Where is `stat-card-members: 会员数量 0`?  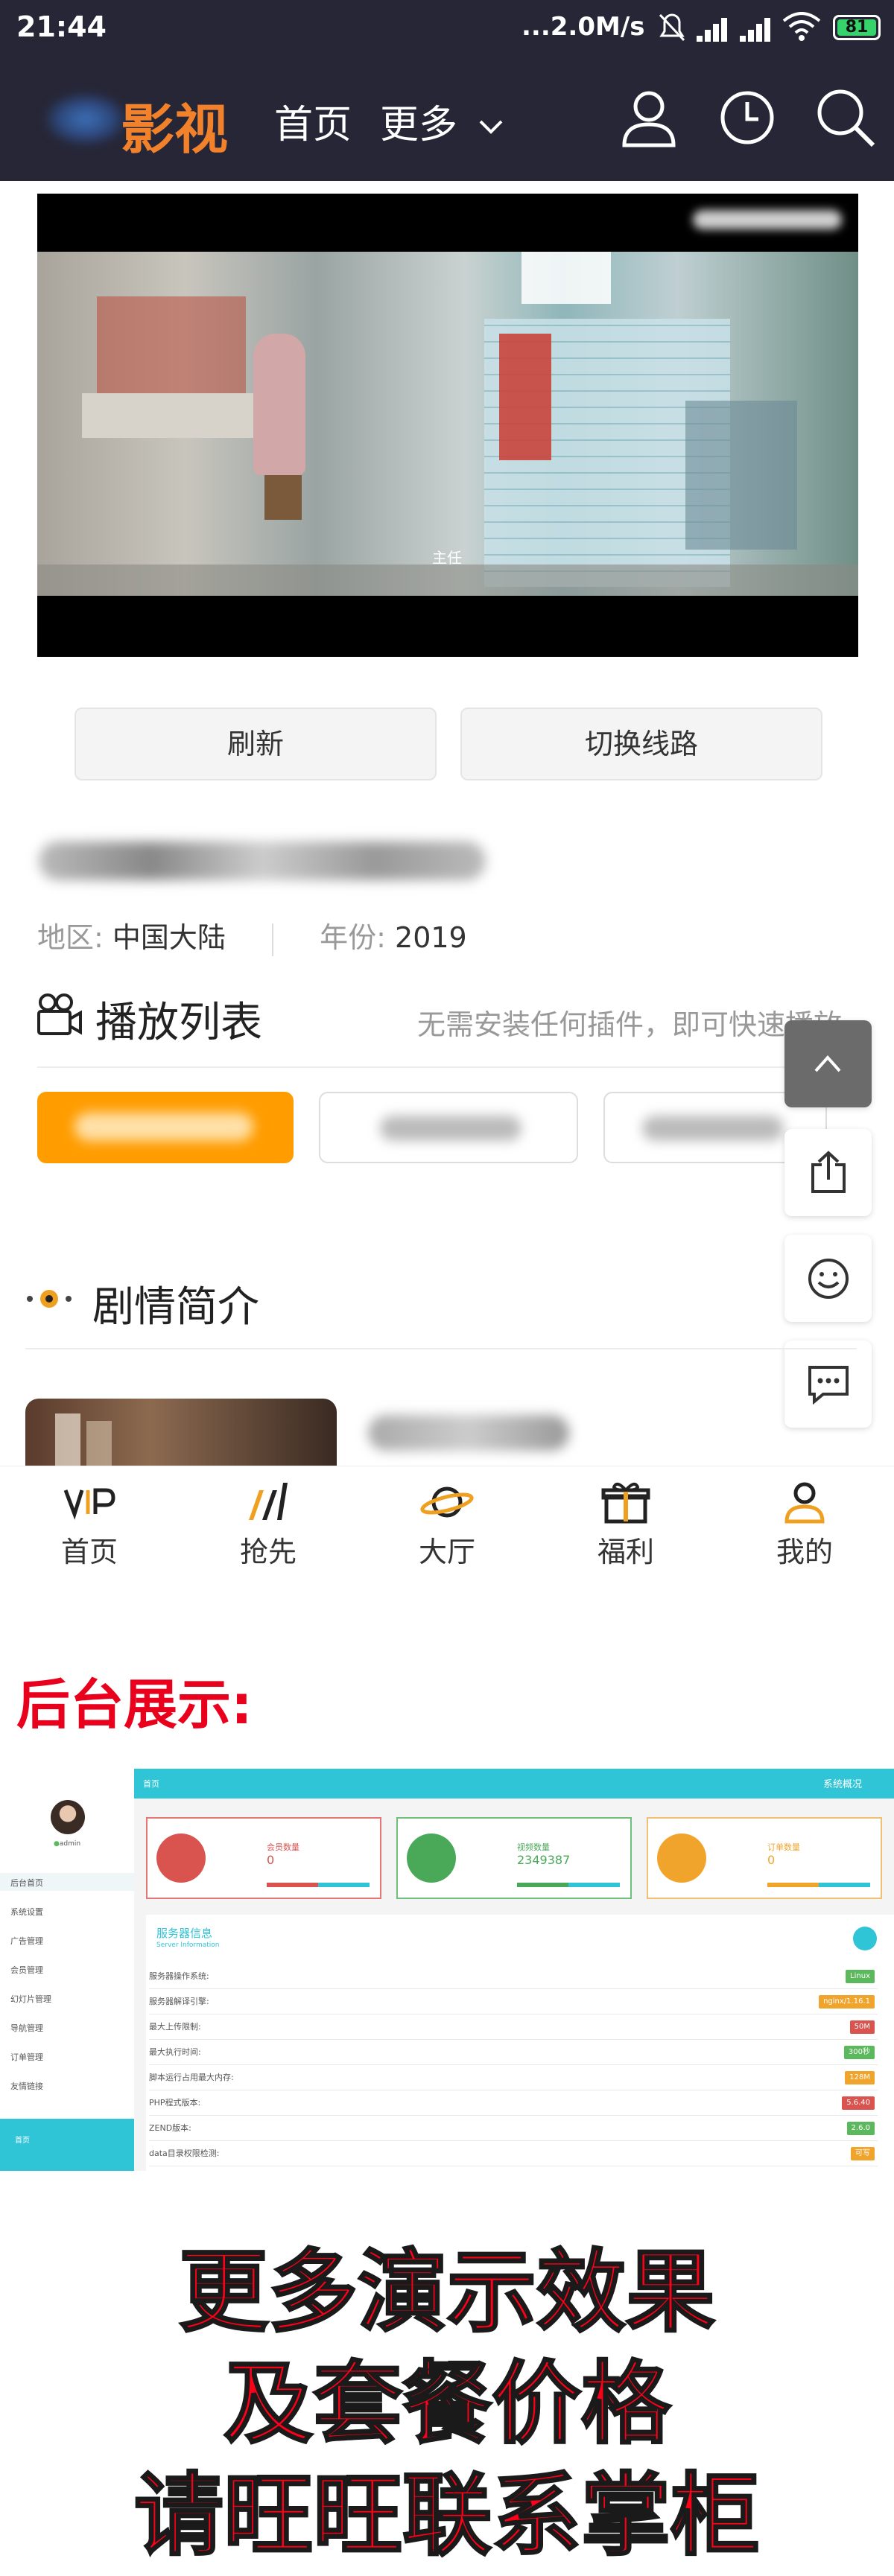 stat-card-members: 会员数量 0 is located at coordinates (263, 1858).